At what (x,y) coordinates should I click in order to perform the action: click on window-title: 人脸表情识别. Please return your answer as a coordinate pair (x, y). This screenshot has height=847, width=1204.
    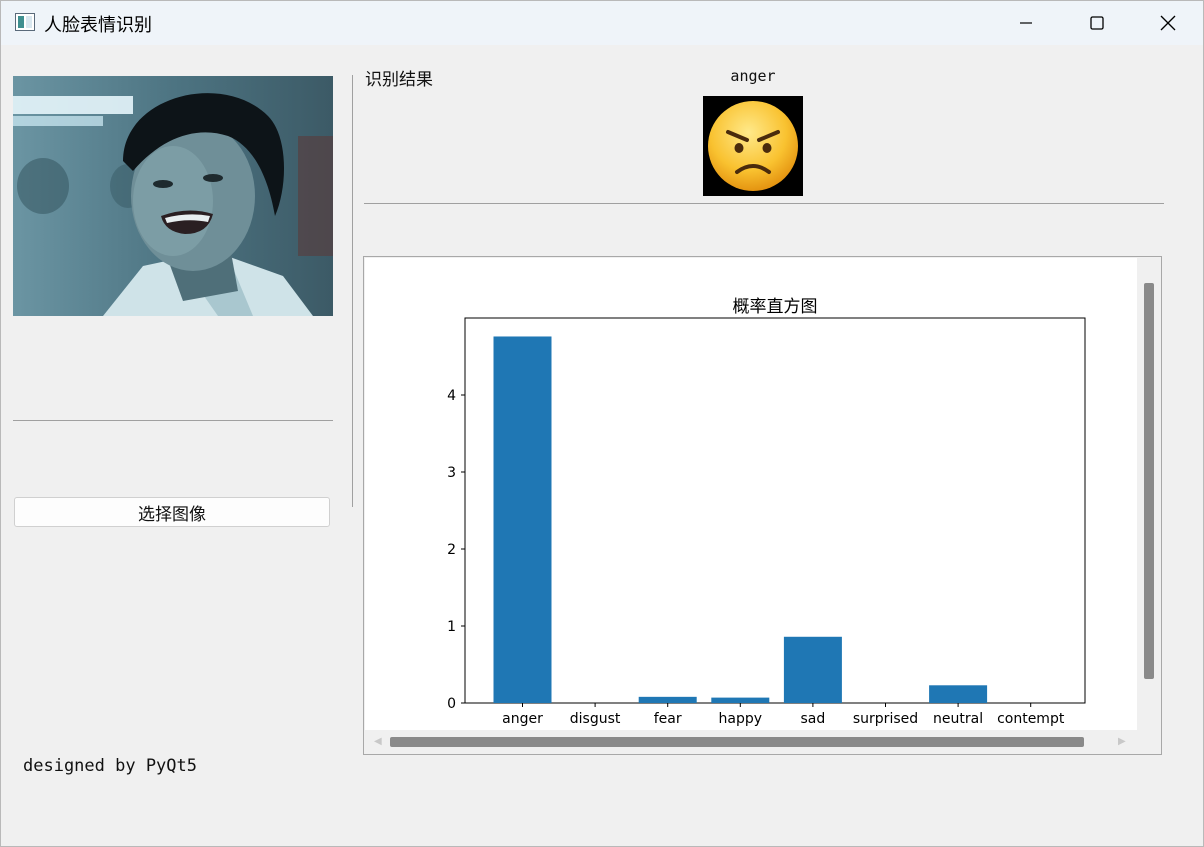
    Looking at the image, I should click on (98, 25).